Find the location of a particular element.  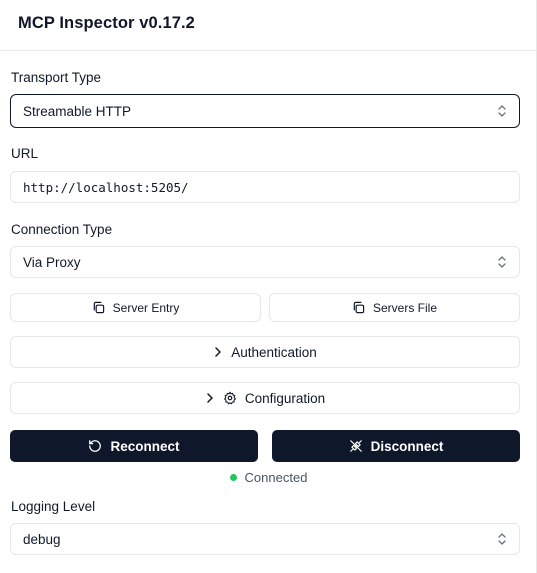

url-value: http://localhost:5205/ is located at coordinates (106, 187).